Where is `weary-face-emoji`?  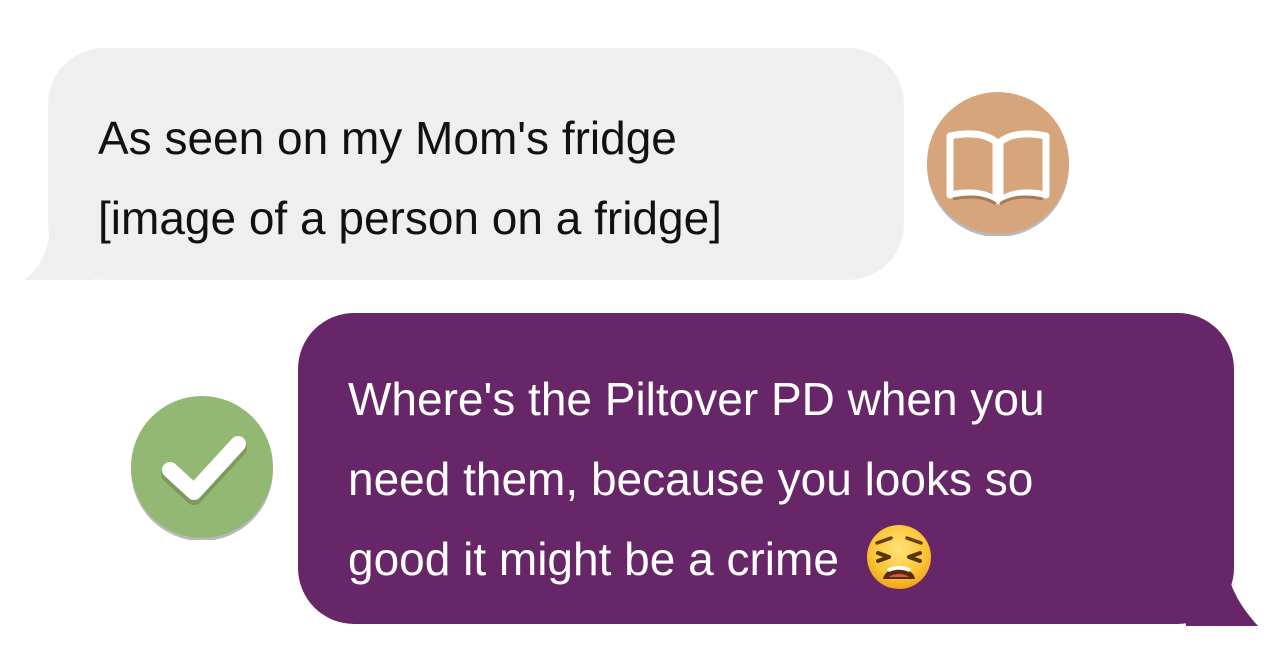 weary-face-emoji is located at coordinates (898, 556).